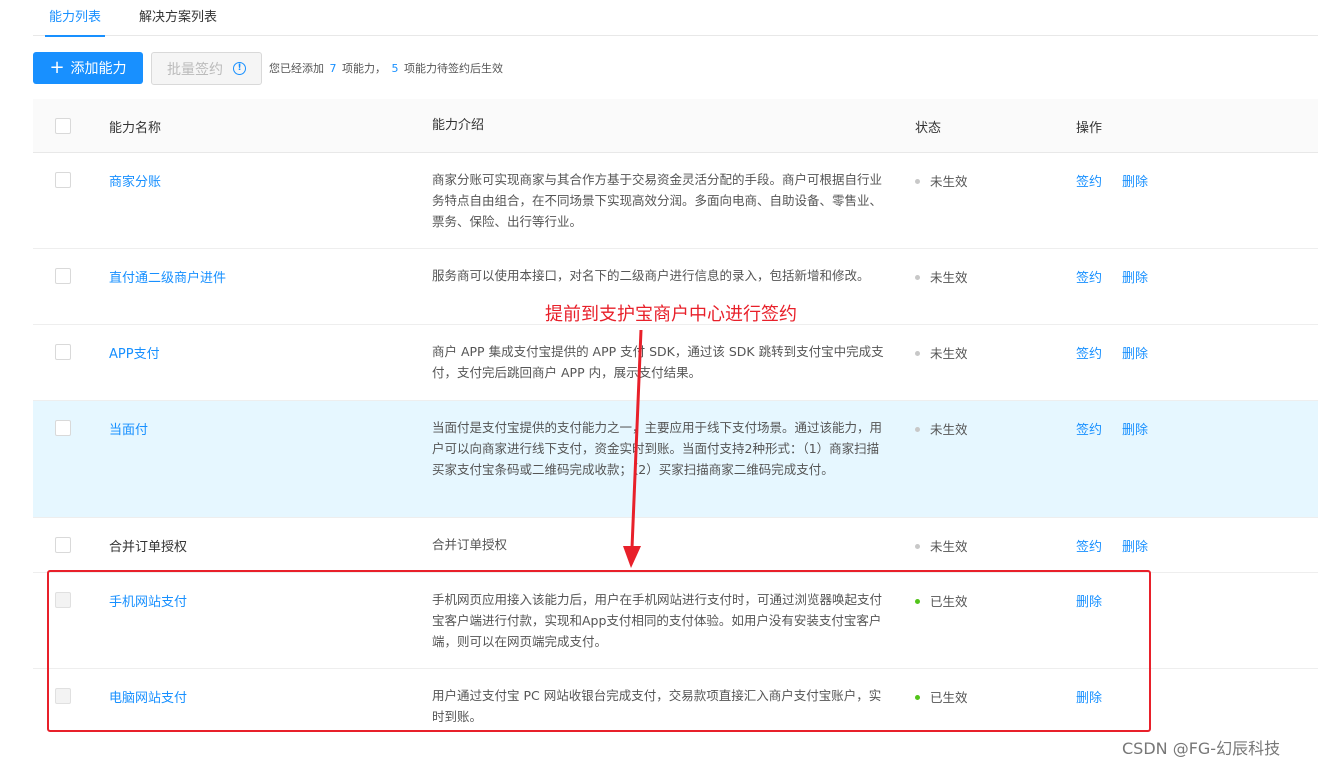 The height and width of the screenshot is (764, 1318). What do you see at coordinates (296, 68) in the screenshot?
I see `summary-prefix: 您已经添加` at bounding box center [296, 68].